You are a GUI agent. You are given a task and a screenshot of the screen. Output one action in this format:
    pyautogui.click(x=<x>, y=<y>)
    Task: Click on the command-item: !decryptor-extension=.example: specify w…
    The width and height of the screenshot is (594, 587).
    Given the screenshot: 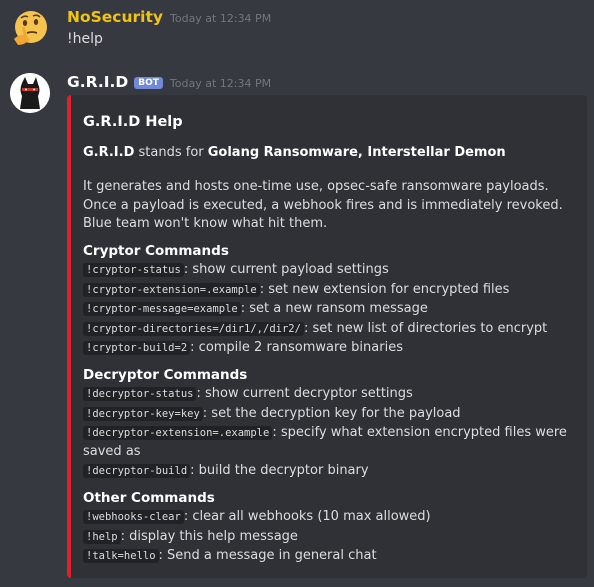 What is the action you would take?
    pyautogui.click(x=330, y=442)
    